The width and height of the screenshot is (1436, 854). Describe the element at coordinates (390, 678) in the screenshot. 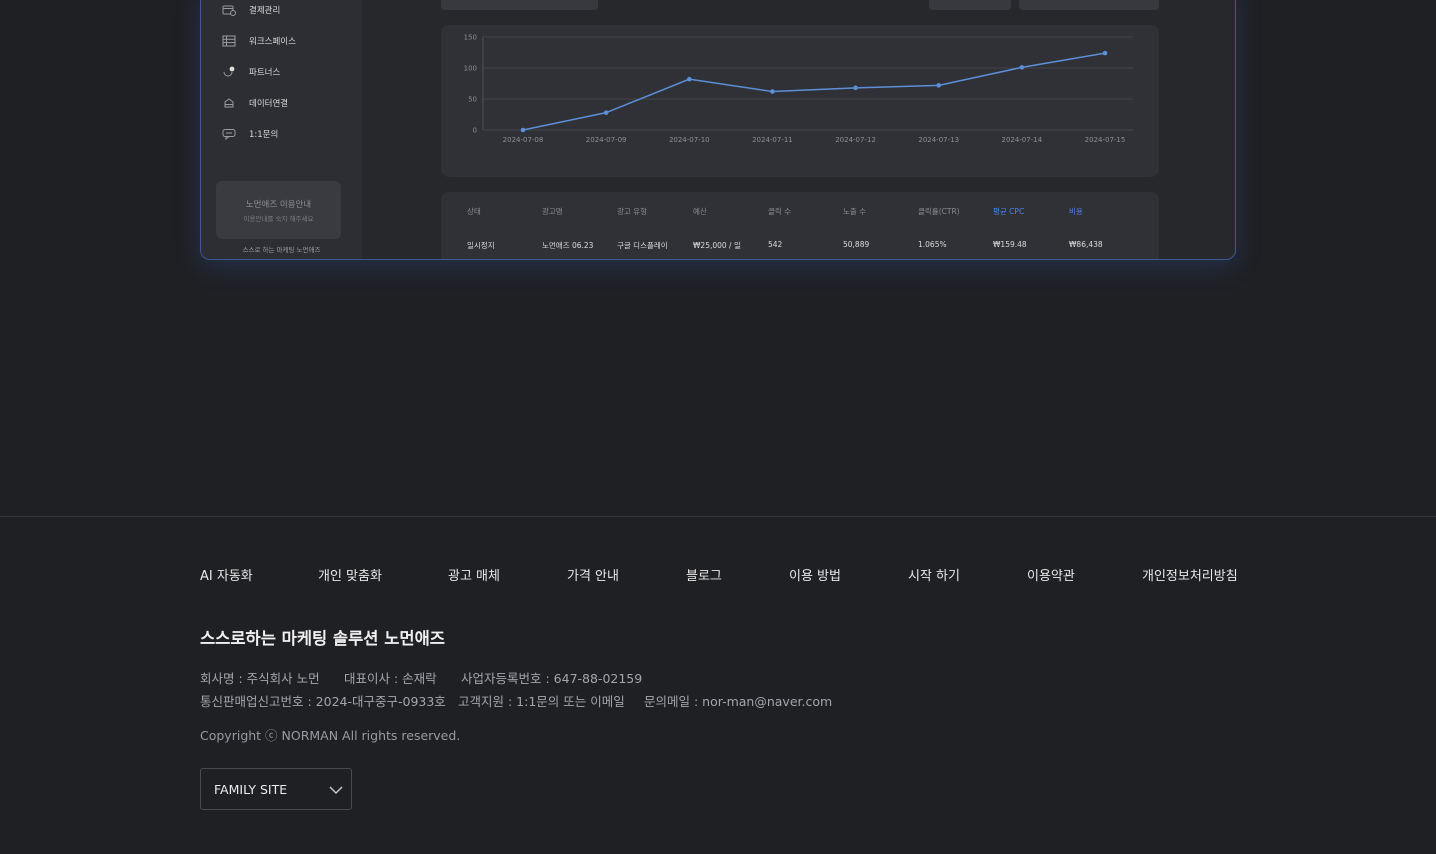

I see `ceo-name: 대표이사 : 손재락` at that location.